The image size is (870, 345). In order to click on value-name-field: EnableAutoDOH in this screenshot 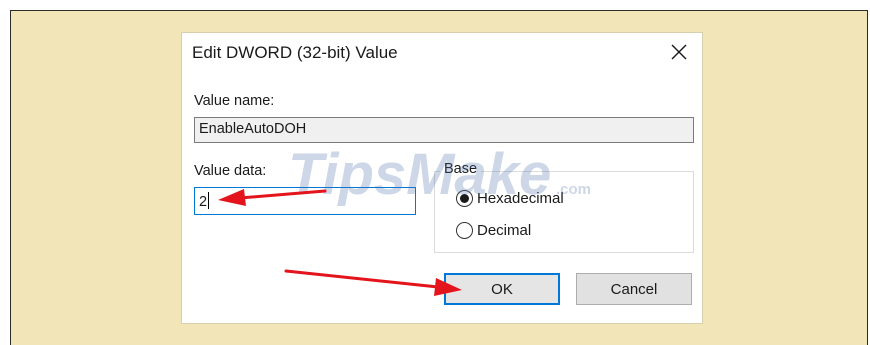, I will do `click(444, 130)`.